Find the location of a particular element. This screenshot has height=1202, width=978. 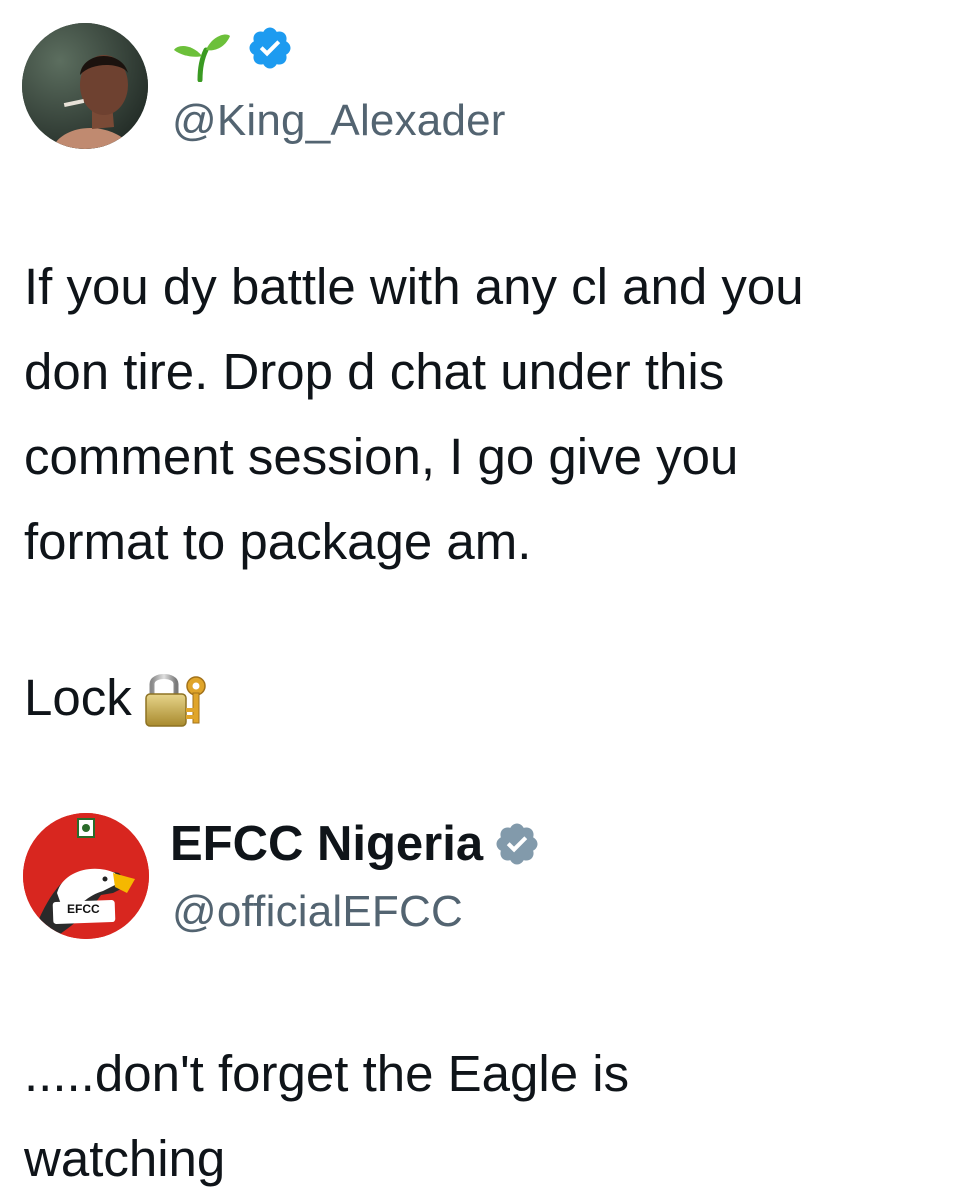

efcc-handle: @officialEFCC is located at coordinates (317, 912).